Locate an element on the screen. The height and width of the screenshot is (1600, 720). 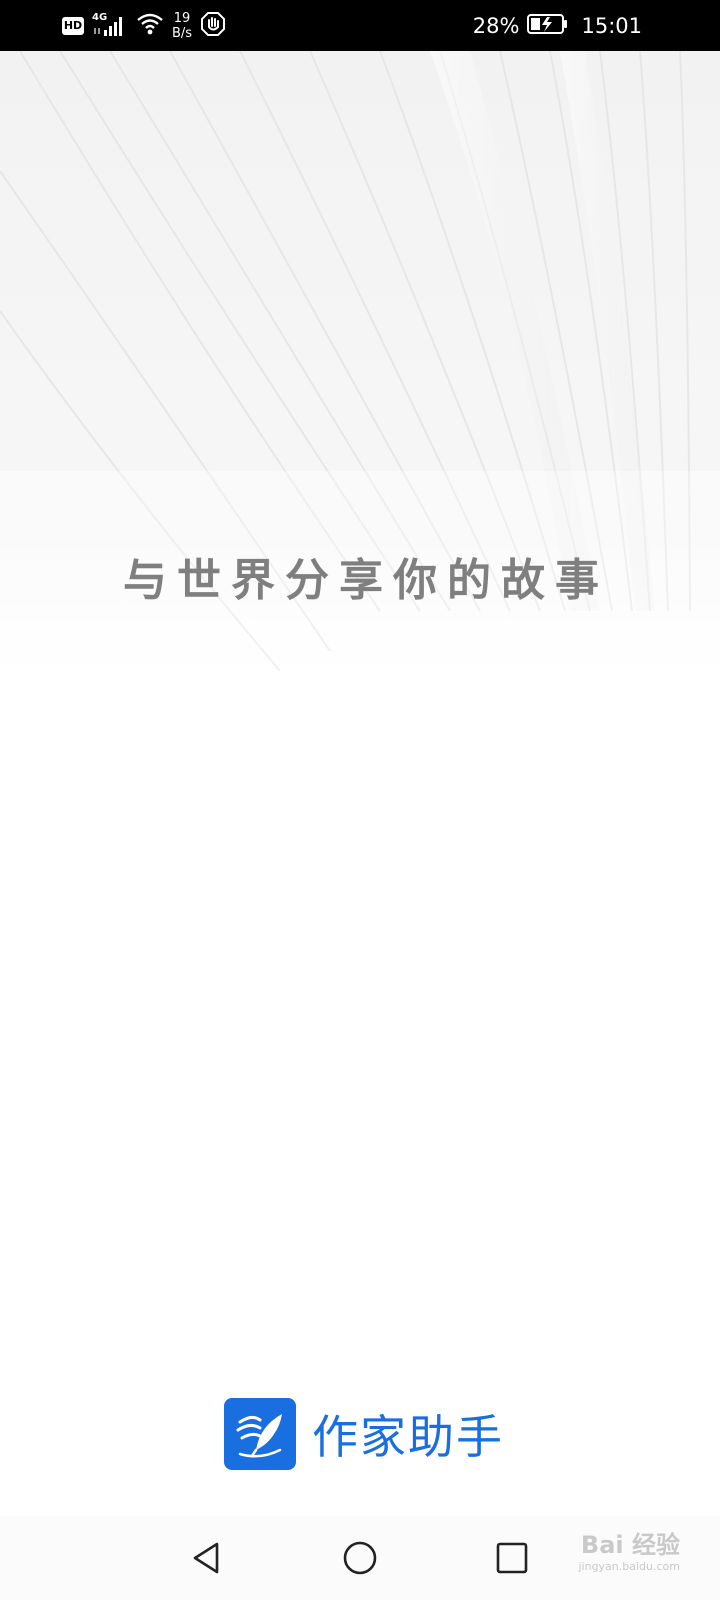
slogan-text: 与世界分享你的故事 is located at coordinates (366, 580).